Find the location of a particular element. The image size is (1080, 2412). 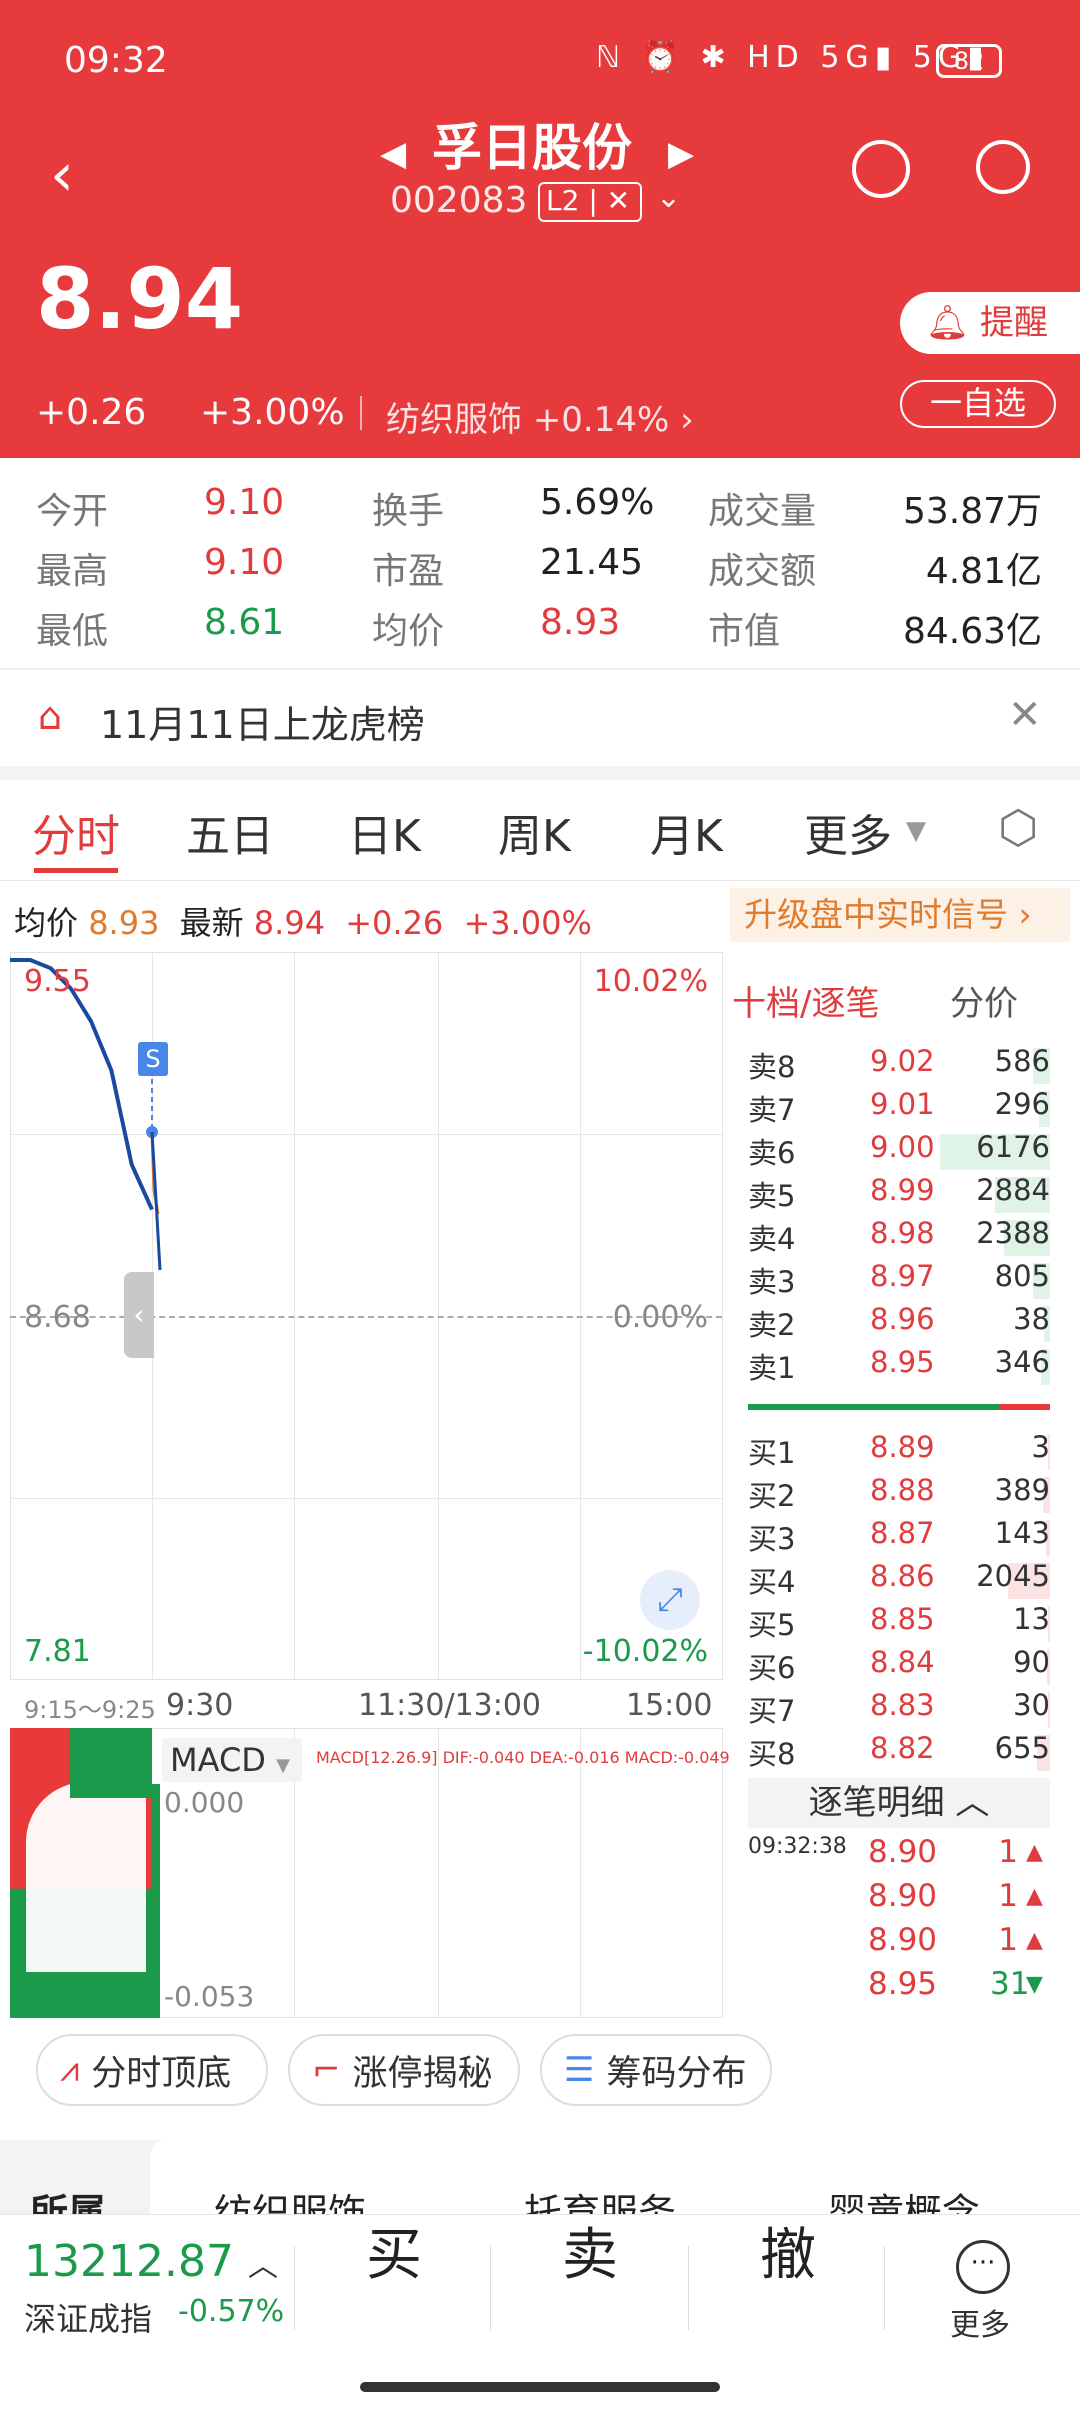

y-min-label: 7.81 is located at coordinates (57, 1651).